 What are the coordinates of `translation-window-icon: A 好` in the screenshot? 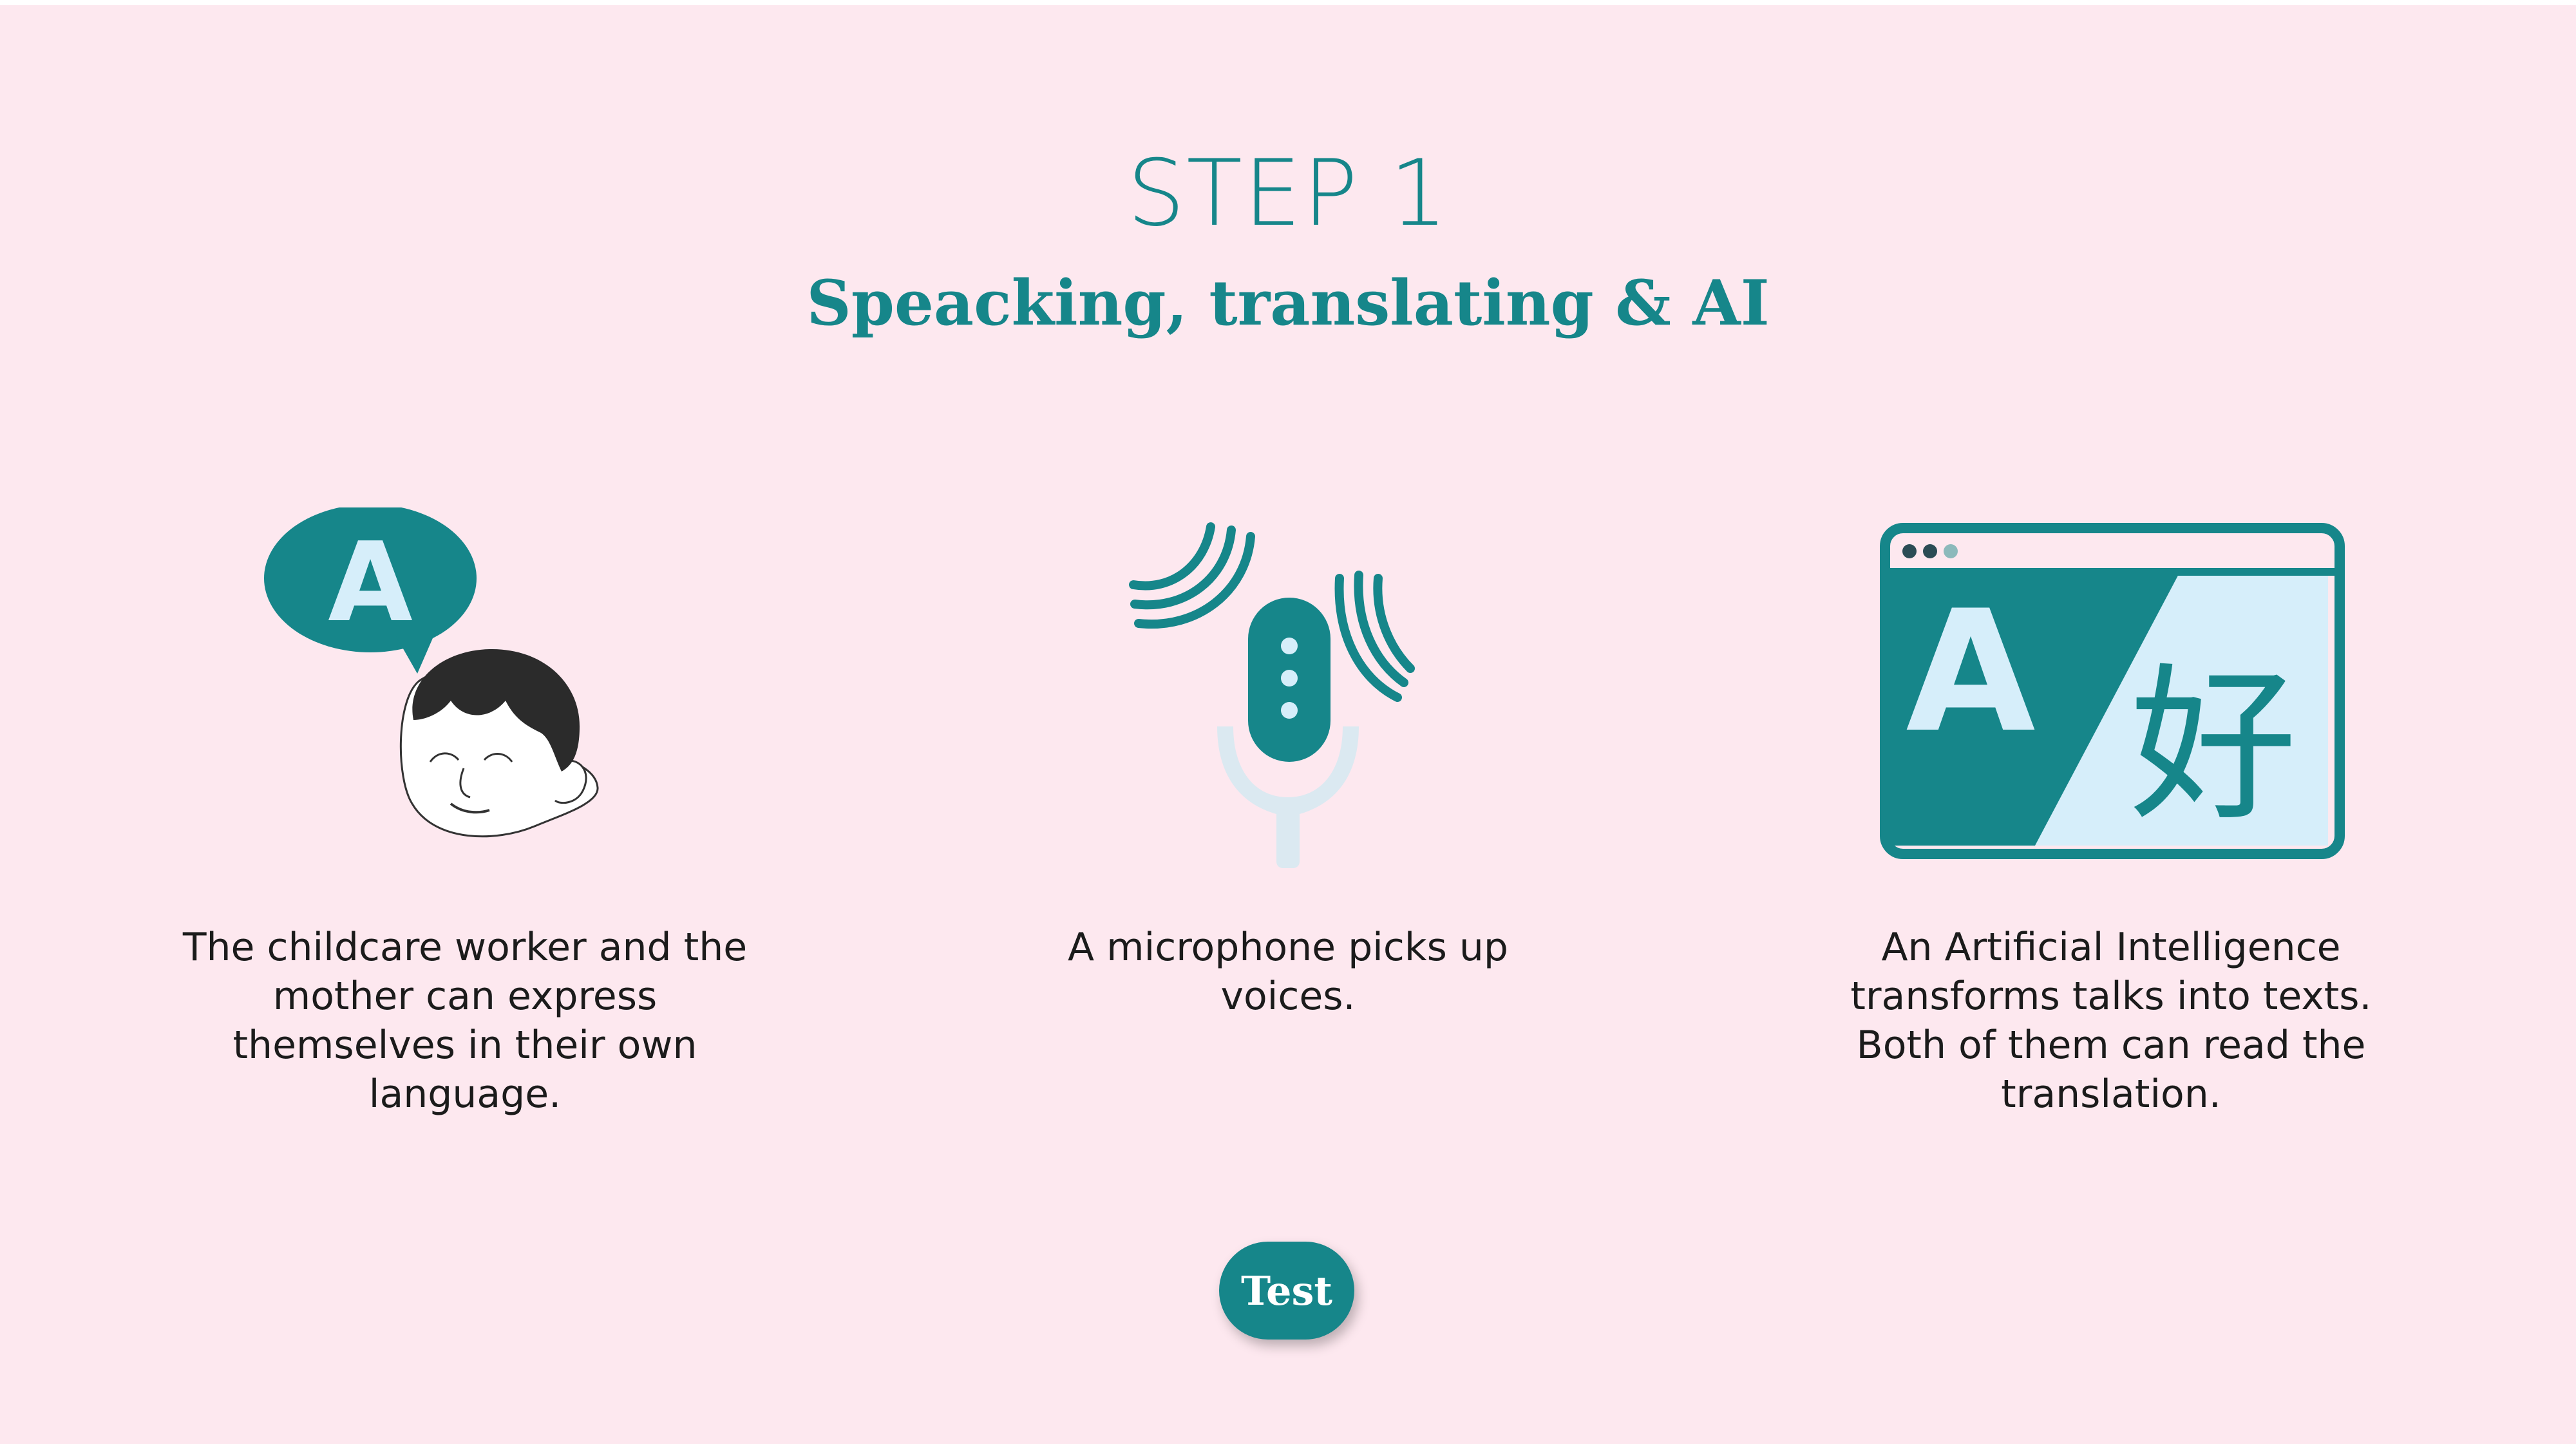 It's located at (2112, 691).